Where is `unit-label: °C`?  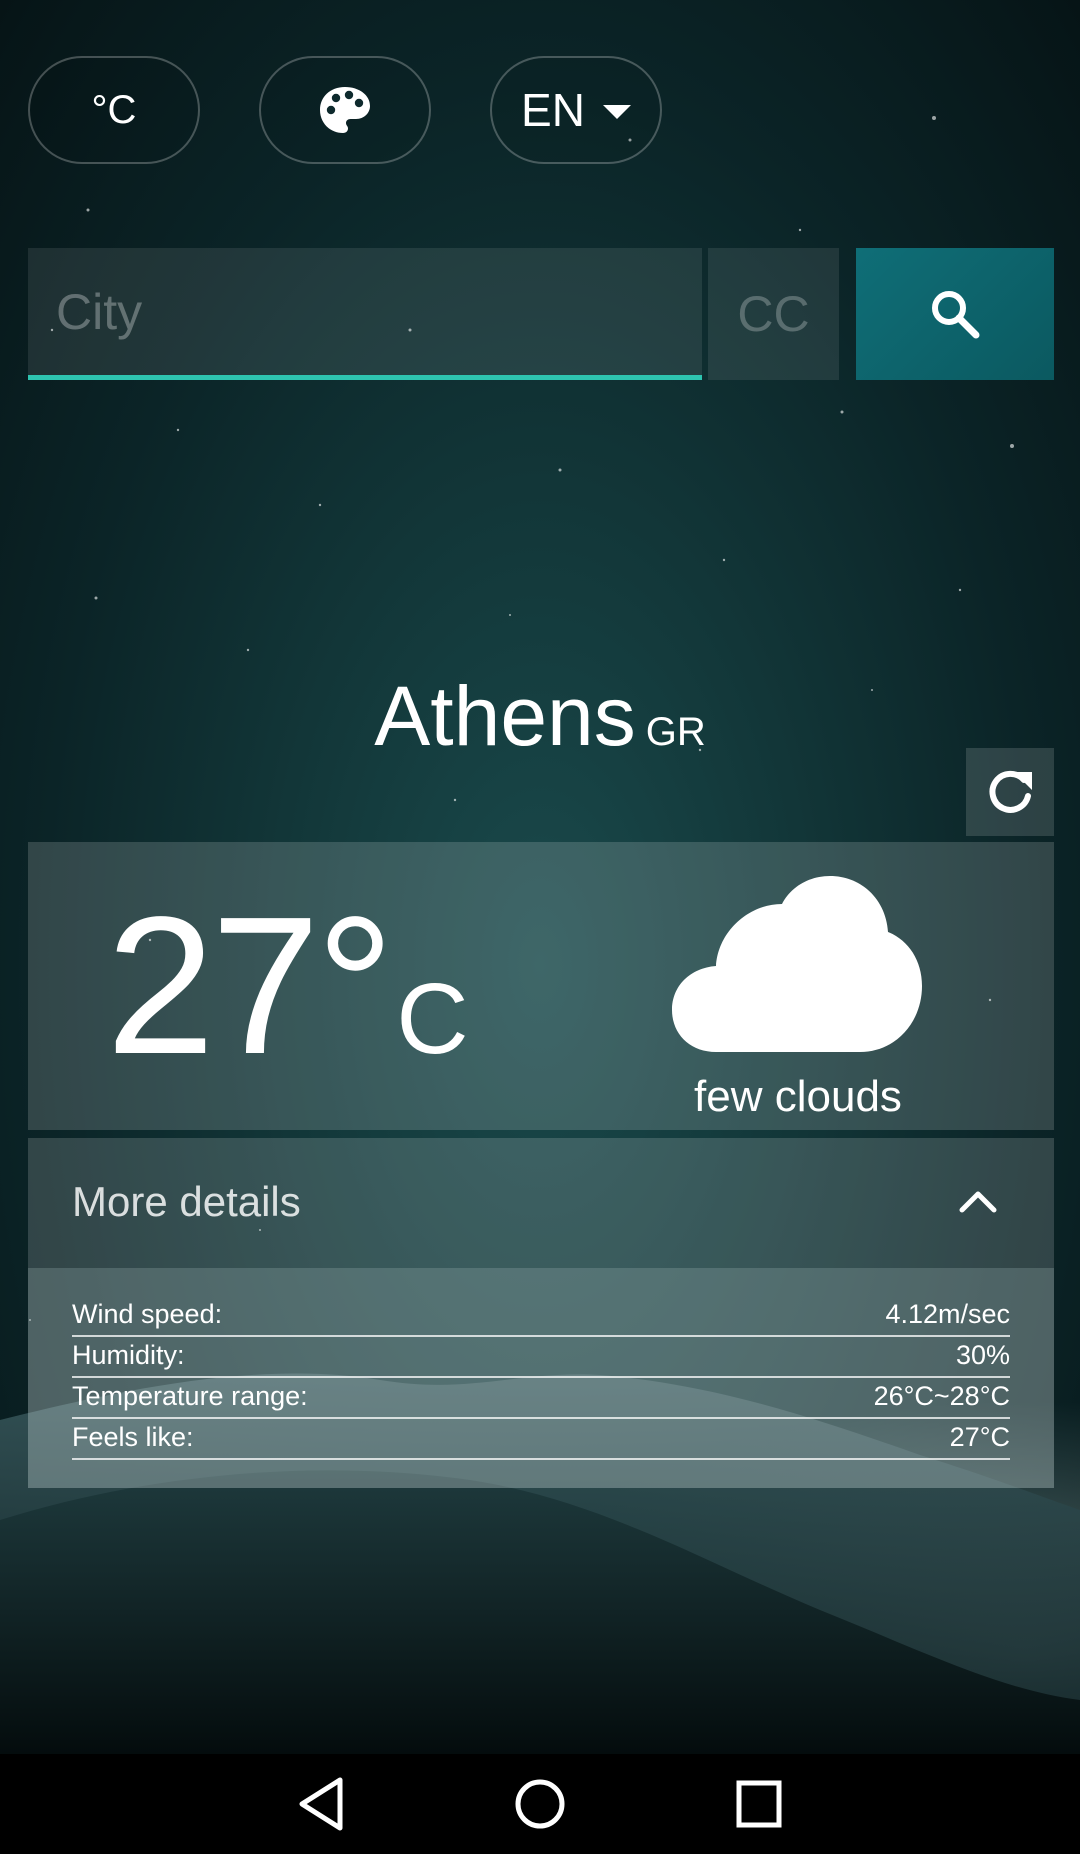
unit-label: °C is located at coordinates (114, 109).